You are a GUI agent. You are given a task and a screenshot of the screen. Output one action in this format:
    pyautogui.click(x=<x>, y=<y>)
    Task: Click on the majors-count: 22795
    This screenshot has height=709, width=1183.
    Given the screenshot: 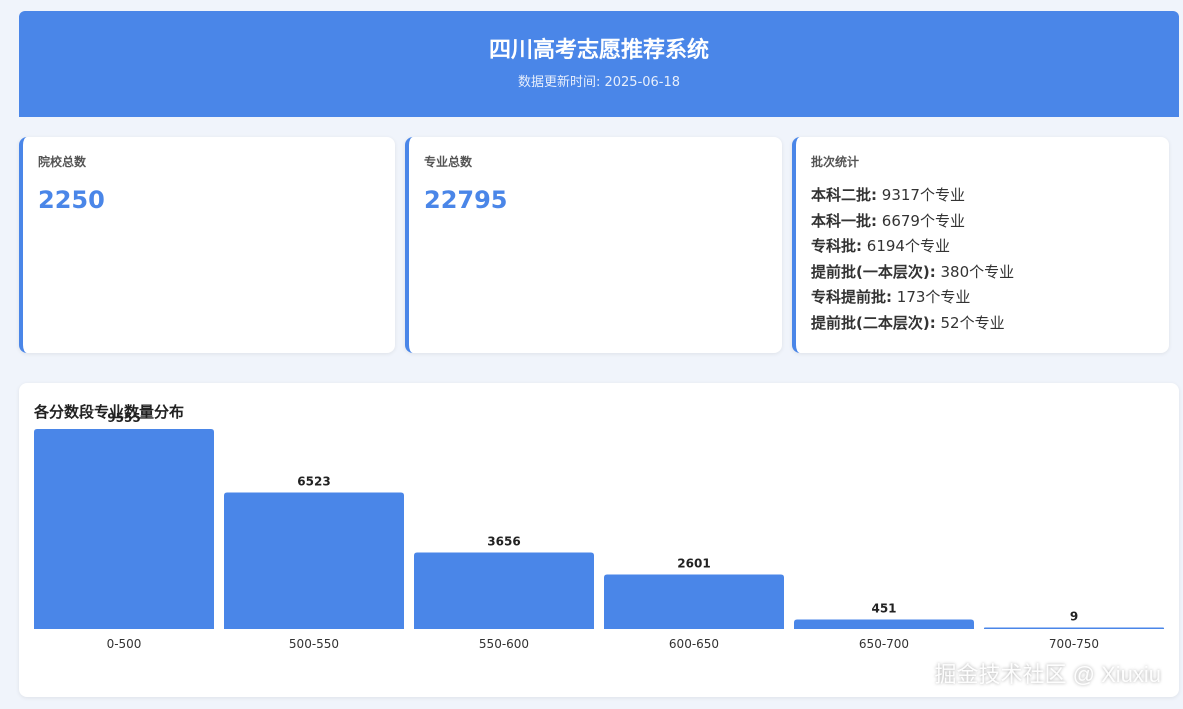 What is the action you would take?
    pyautogui.click(x=466, y=200)
    